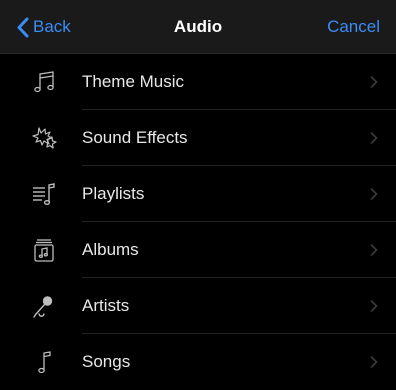 The width and height of the screenshot is (396, 390). I want to click on list-item-label: Albums, so click(110, 249).